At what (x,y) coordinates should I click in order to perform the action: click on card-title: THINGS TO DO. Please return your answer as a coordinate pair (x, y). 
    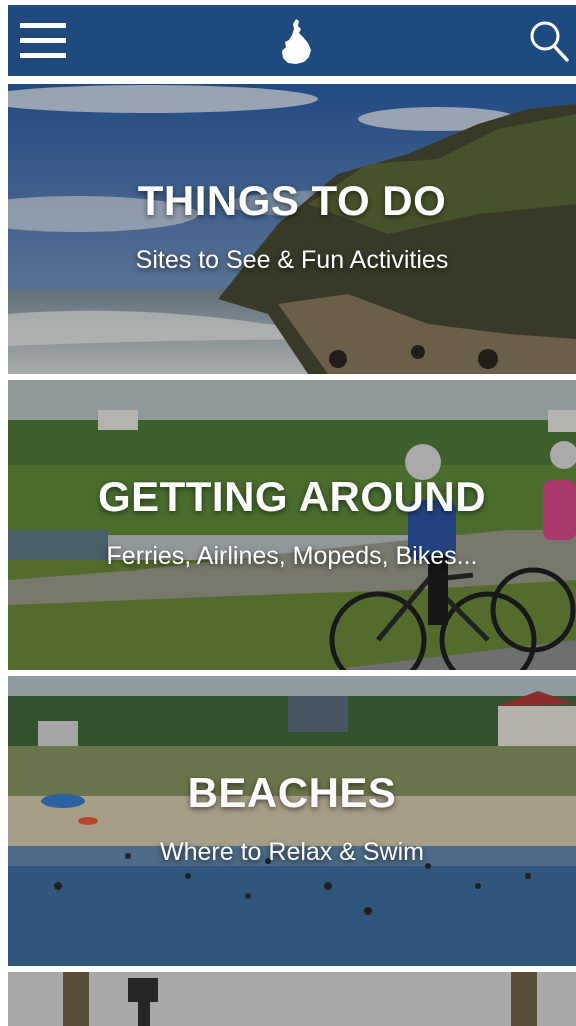
    Looking at the image, I should click on (292, 200).